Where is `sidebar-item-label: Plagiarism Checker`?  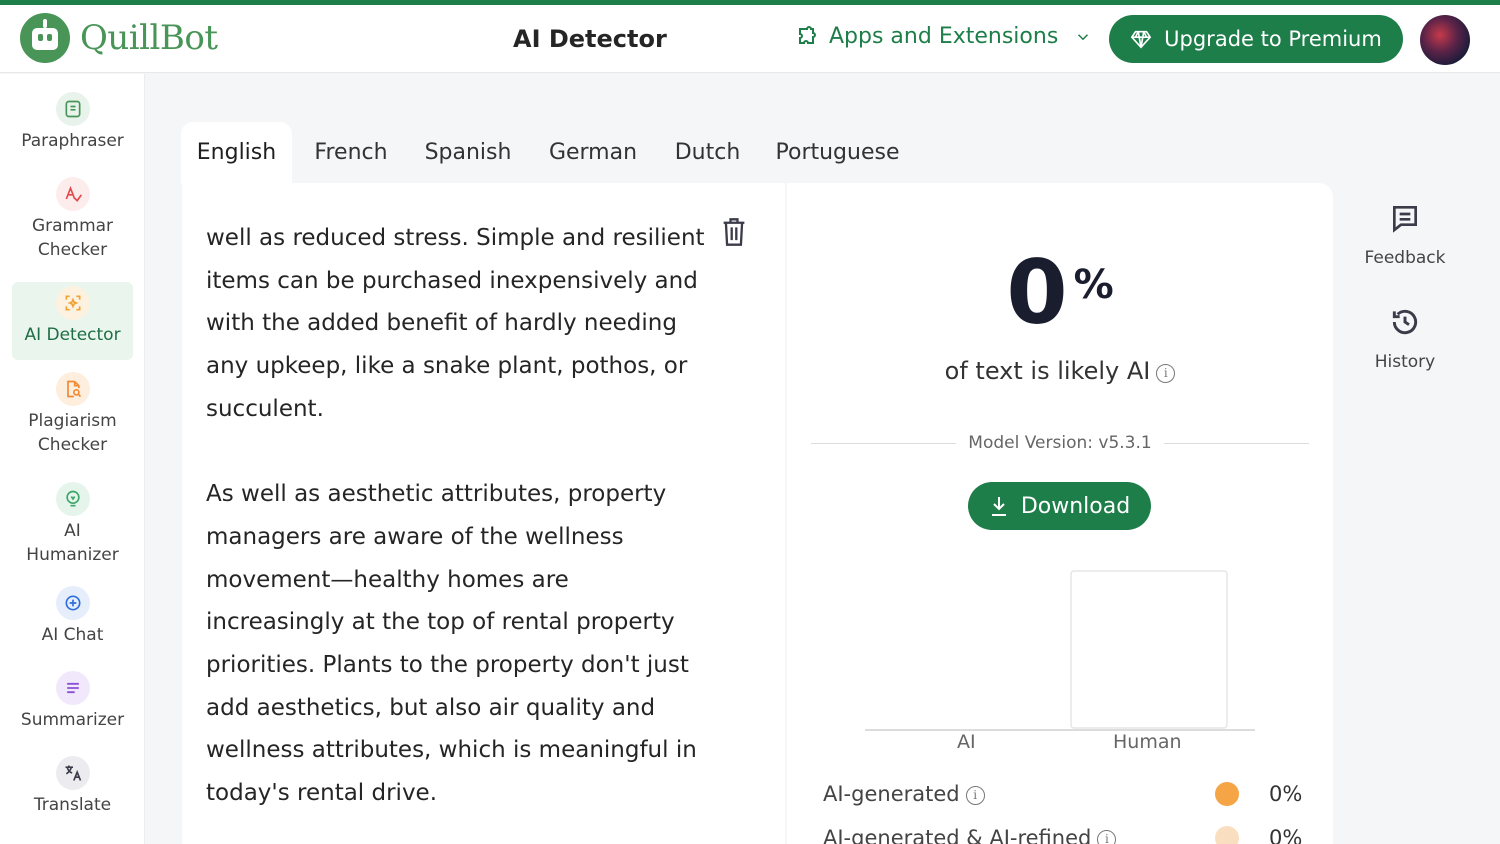
sidebar-item-label: Plagiarism Checker is located at coordinates (72, 433).